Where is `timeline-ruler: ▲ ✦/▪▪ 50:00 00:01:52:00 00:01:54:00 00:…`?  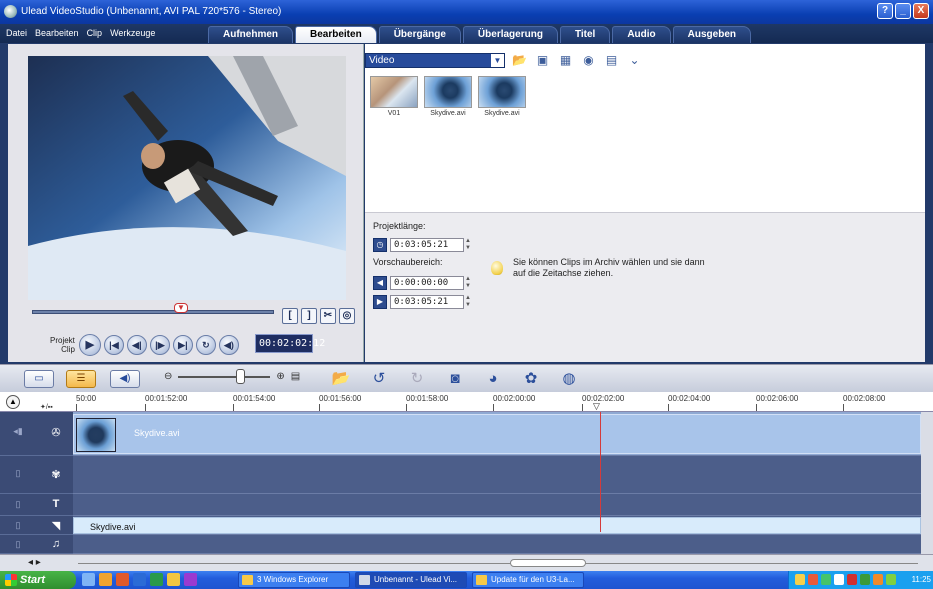
timeline-ruler: ▲ ✦/▪▪ 50:00 00:01:52:00 00:01:54:00 00:… is located at coordinates (466, 402).